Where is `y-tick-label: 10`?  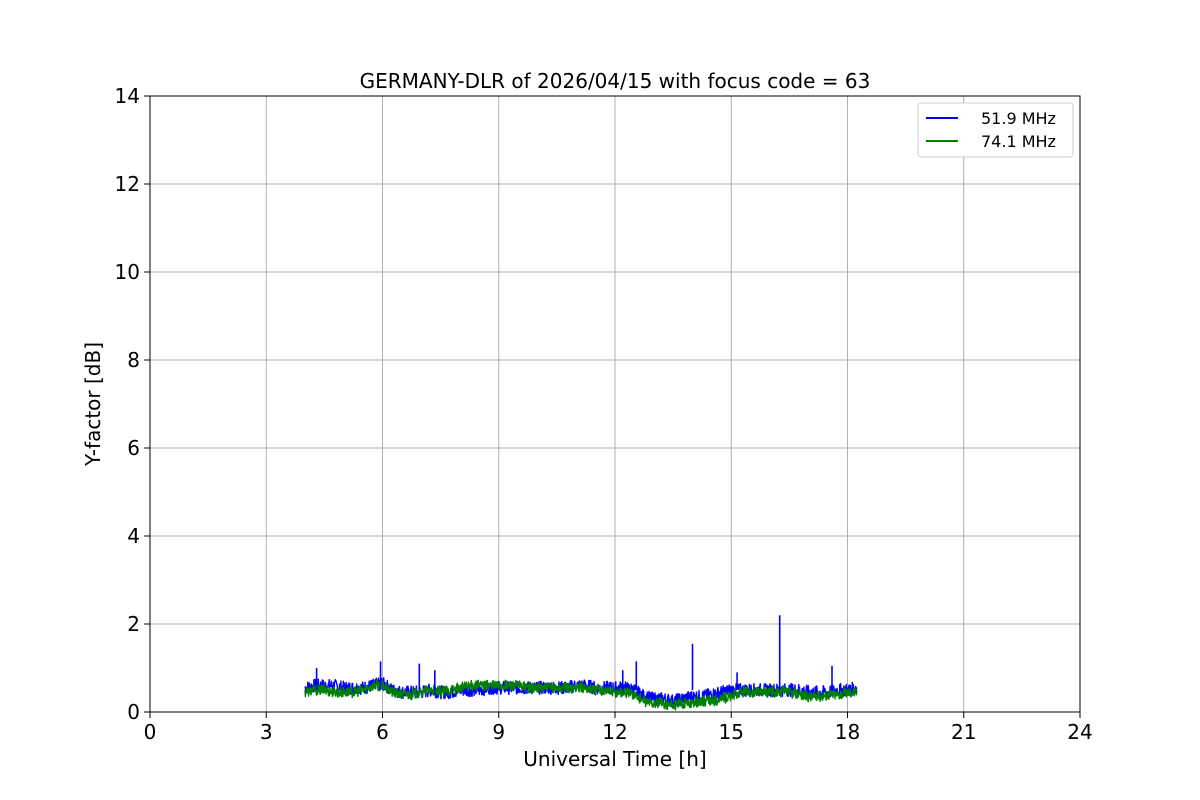 y-tick-label: 10 is located at coordinates (127, 272).